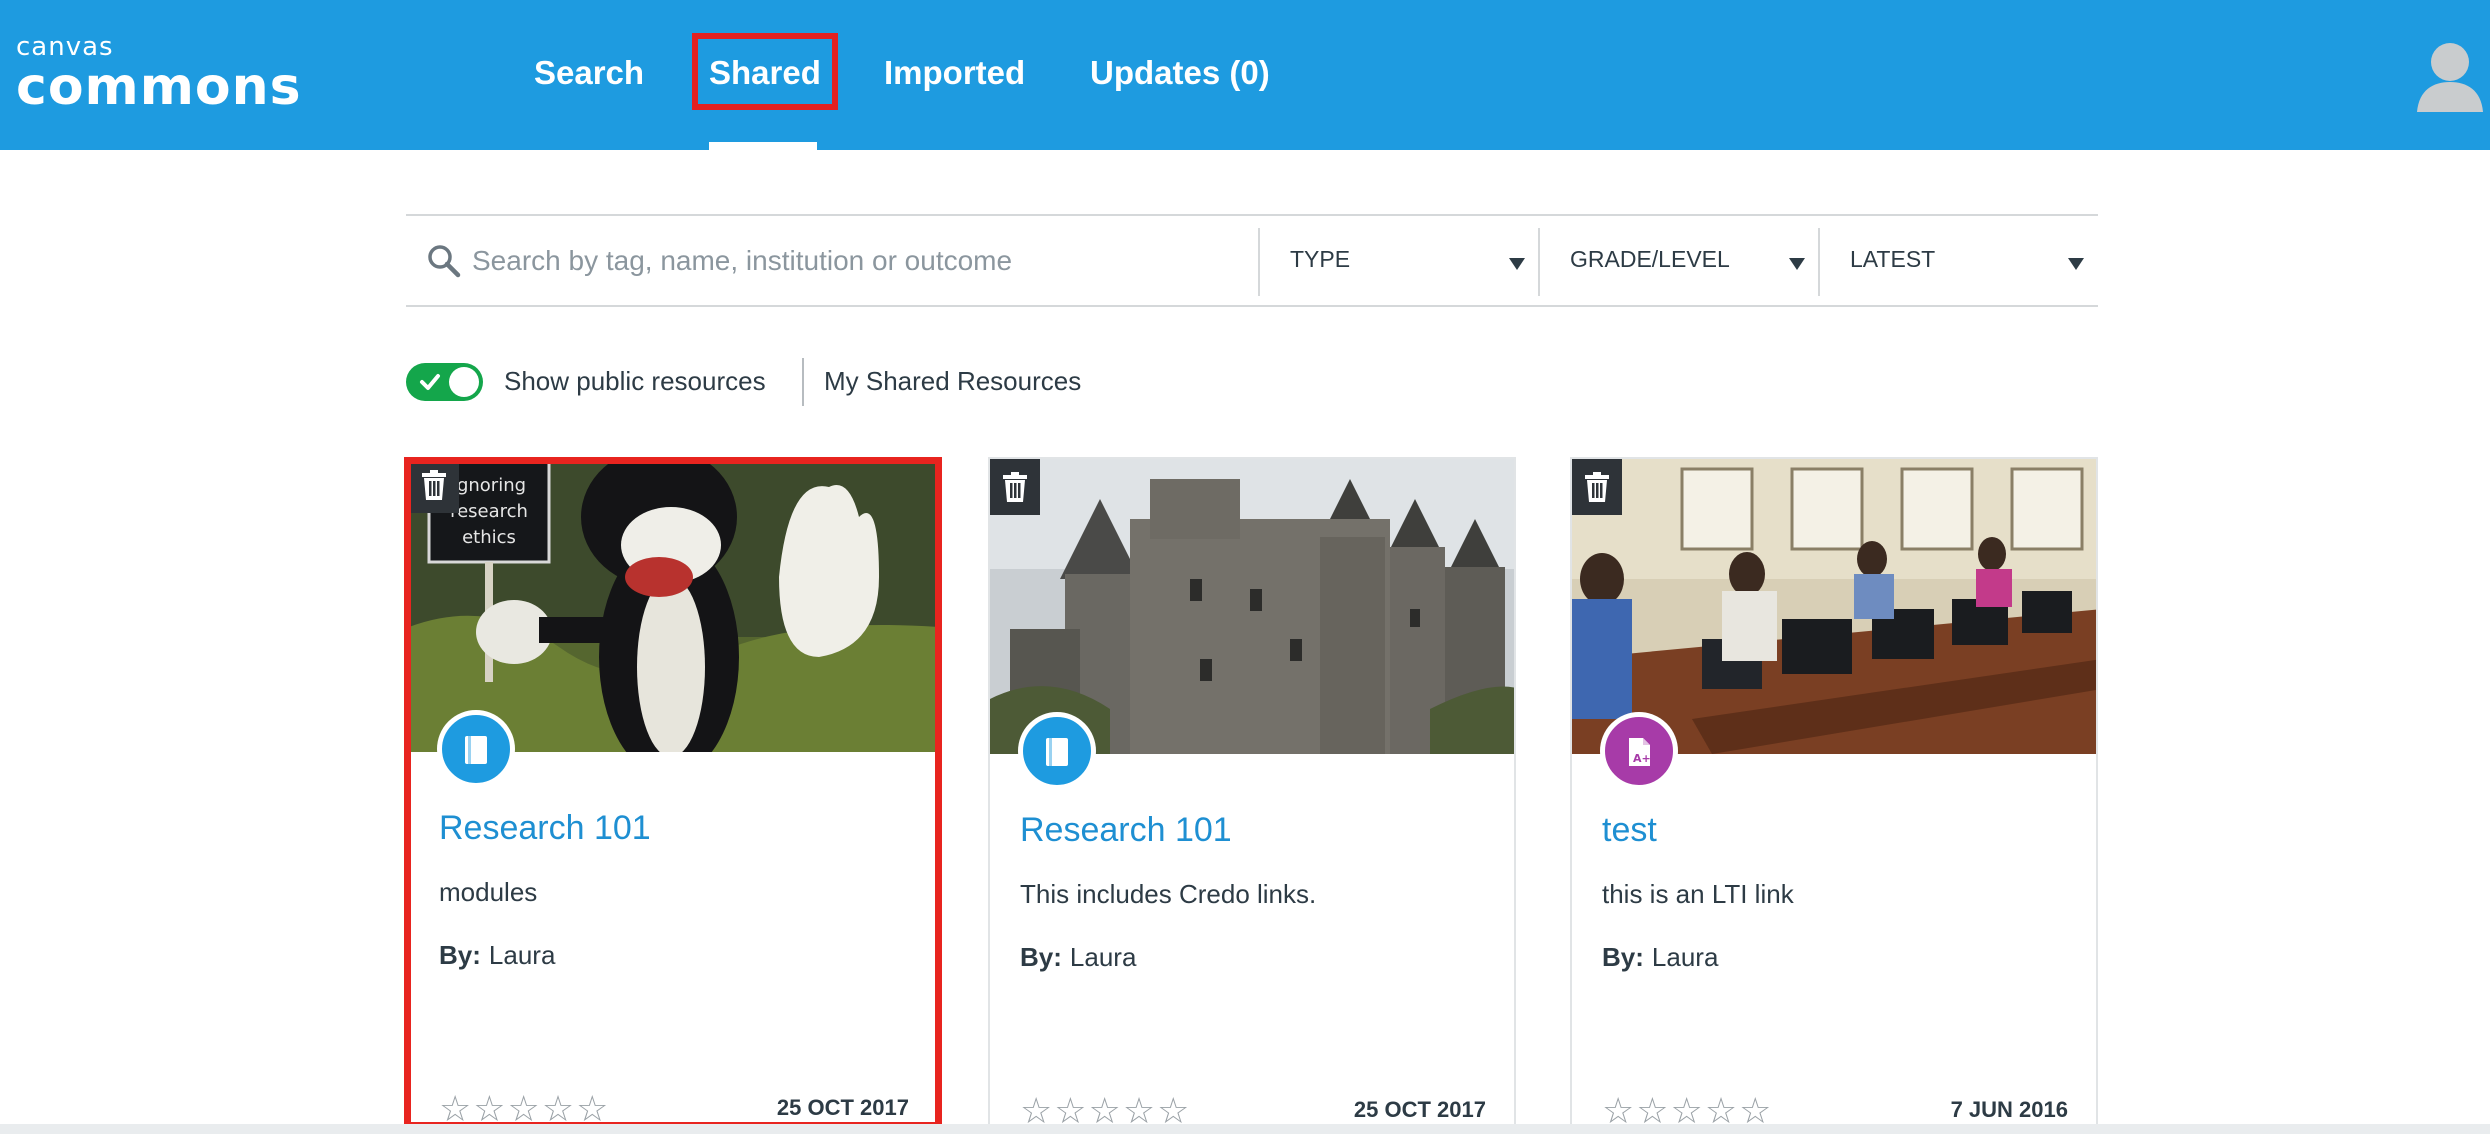  I want to click on show-public-resources-label: Show public resources, so click(635, 381).